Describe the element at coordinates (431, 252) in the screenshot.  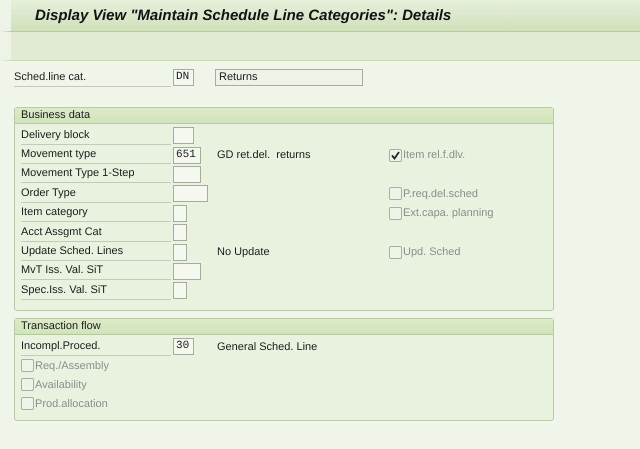
I see `checkbox-label: Upd. Sched` at that location.